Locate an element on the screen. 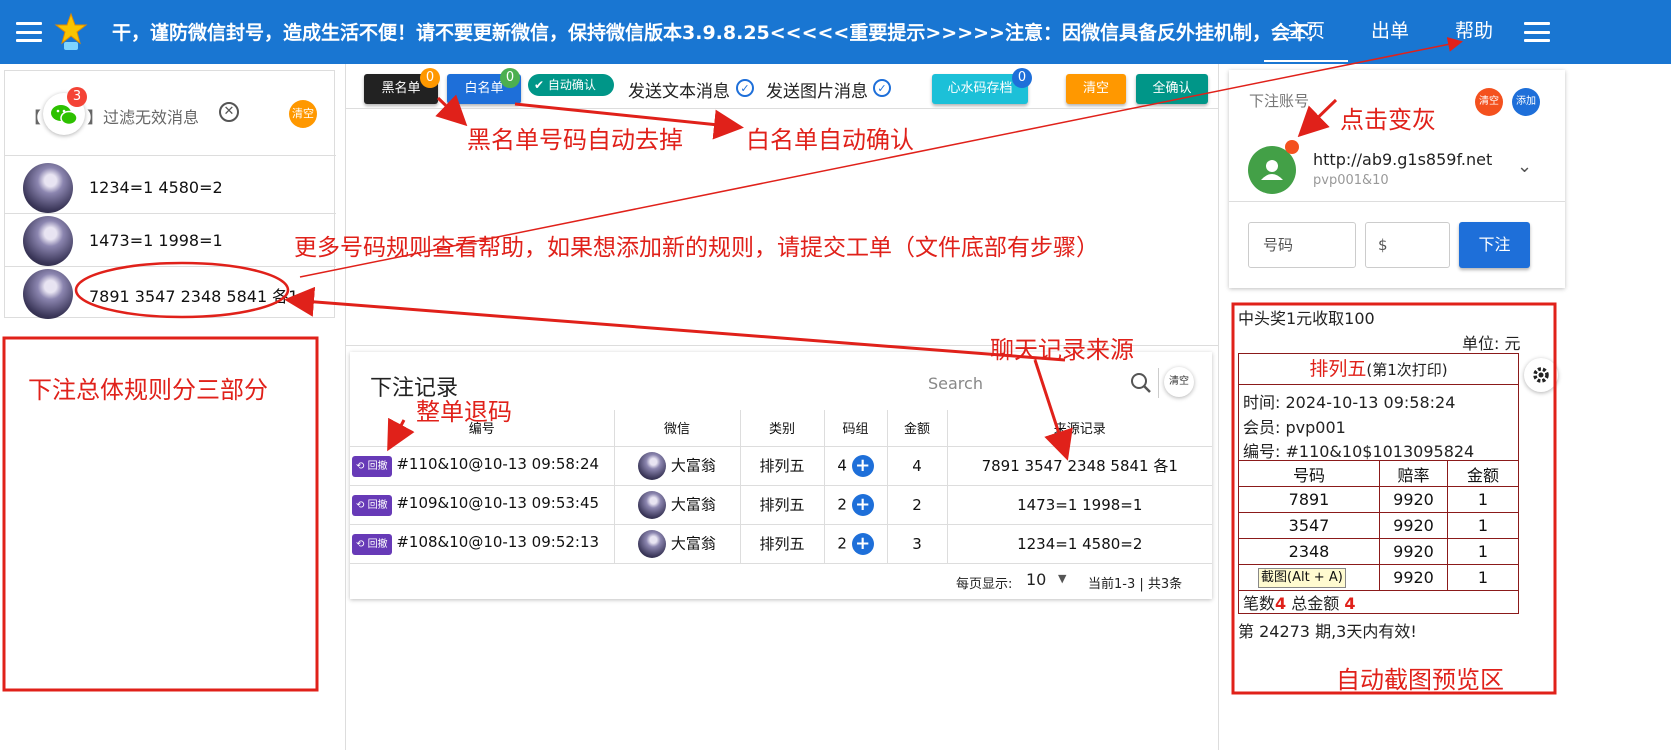  preview-unit: 单位: 元 is located at coordinates (1491, 343).